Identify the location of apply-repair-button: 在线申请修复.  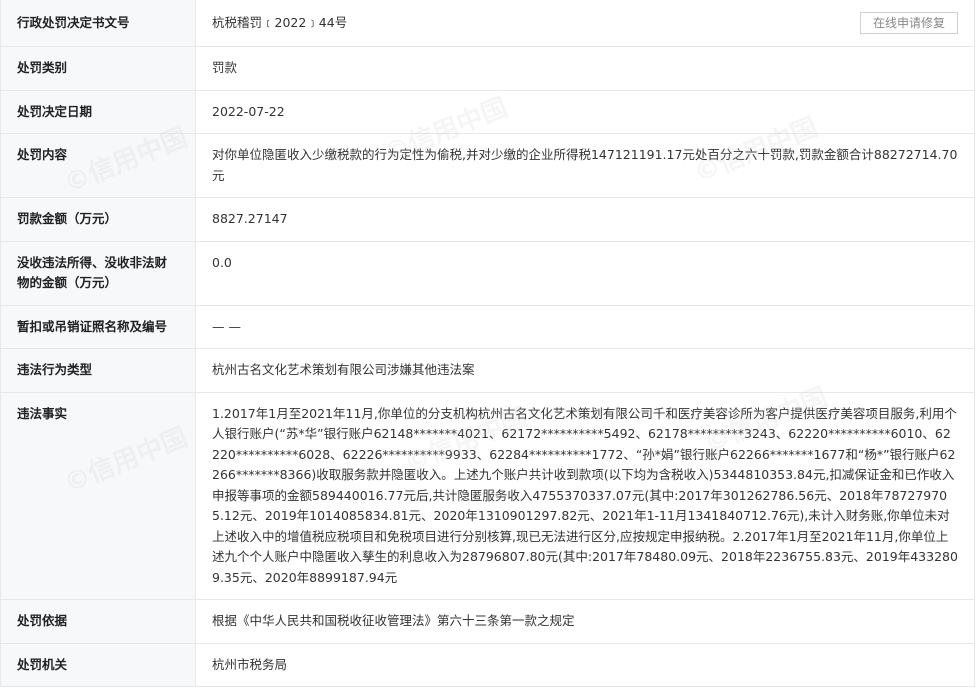
(908, 23).